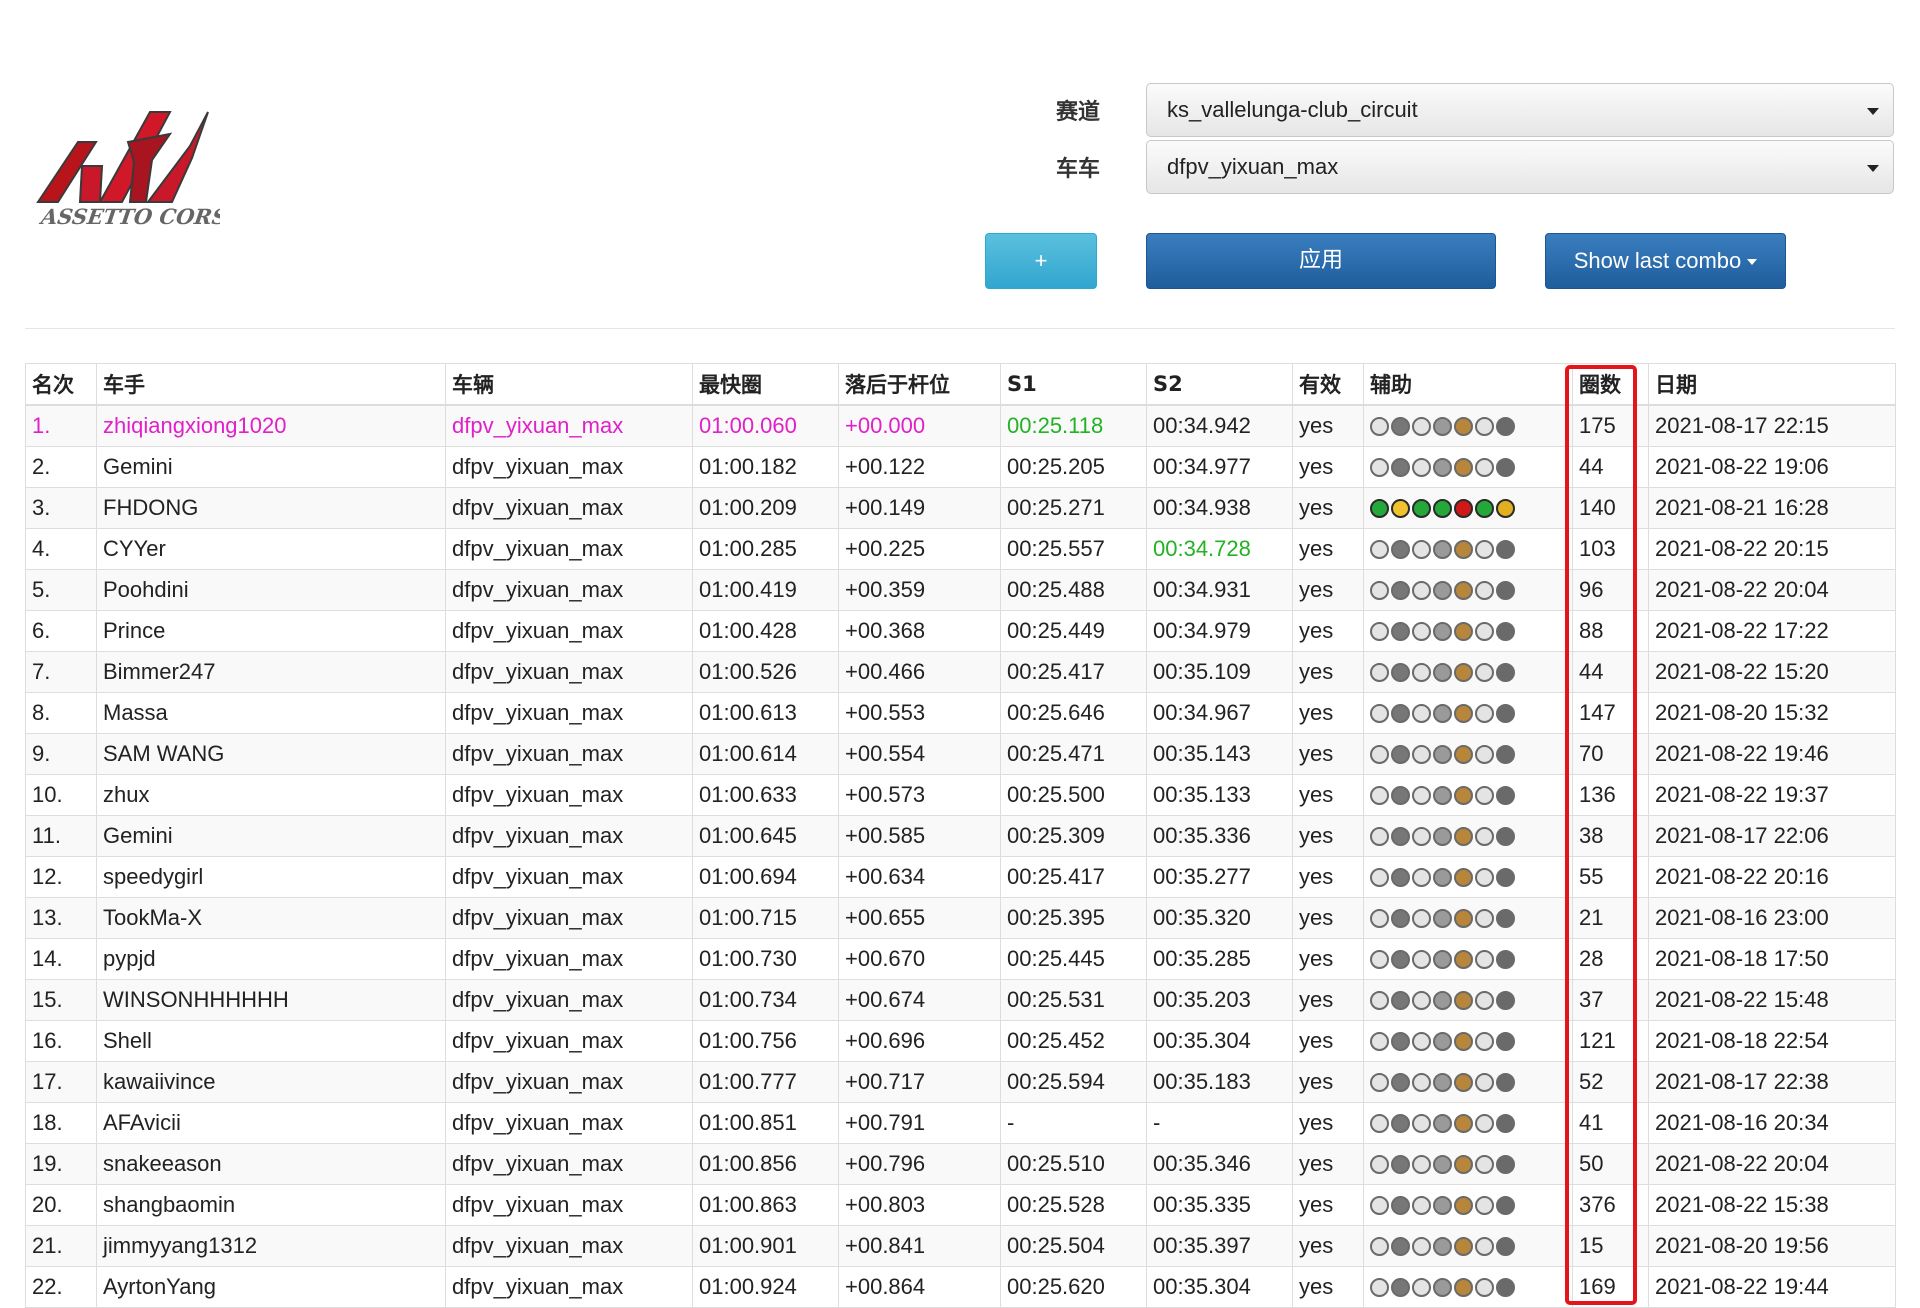  I want to click on date-cell: 2021-08-18 22:54, so click(1772, 1041).